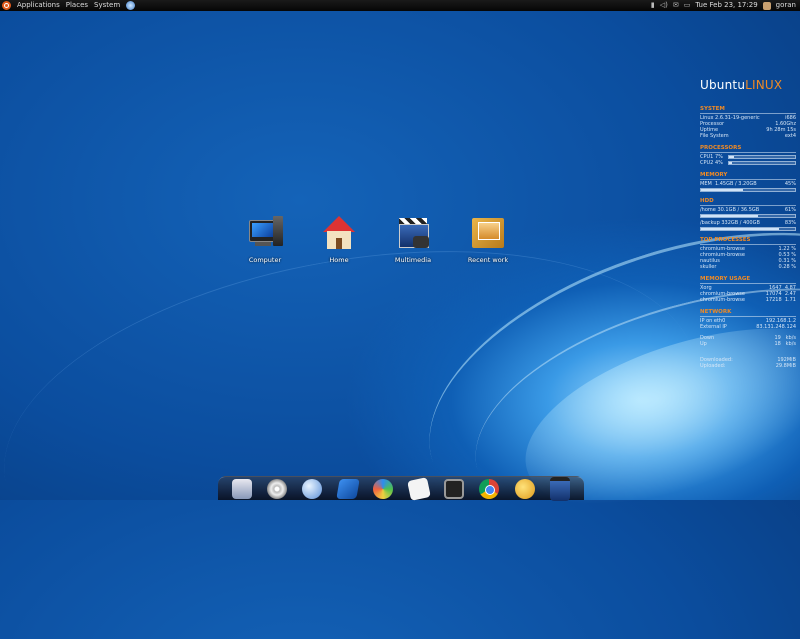 The image size is (800, 639). I want to click on memory-row: MEM 1.45GB / 3.20GB 45%, so click(748, 184).